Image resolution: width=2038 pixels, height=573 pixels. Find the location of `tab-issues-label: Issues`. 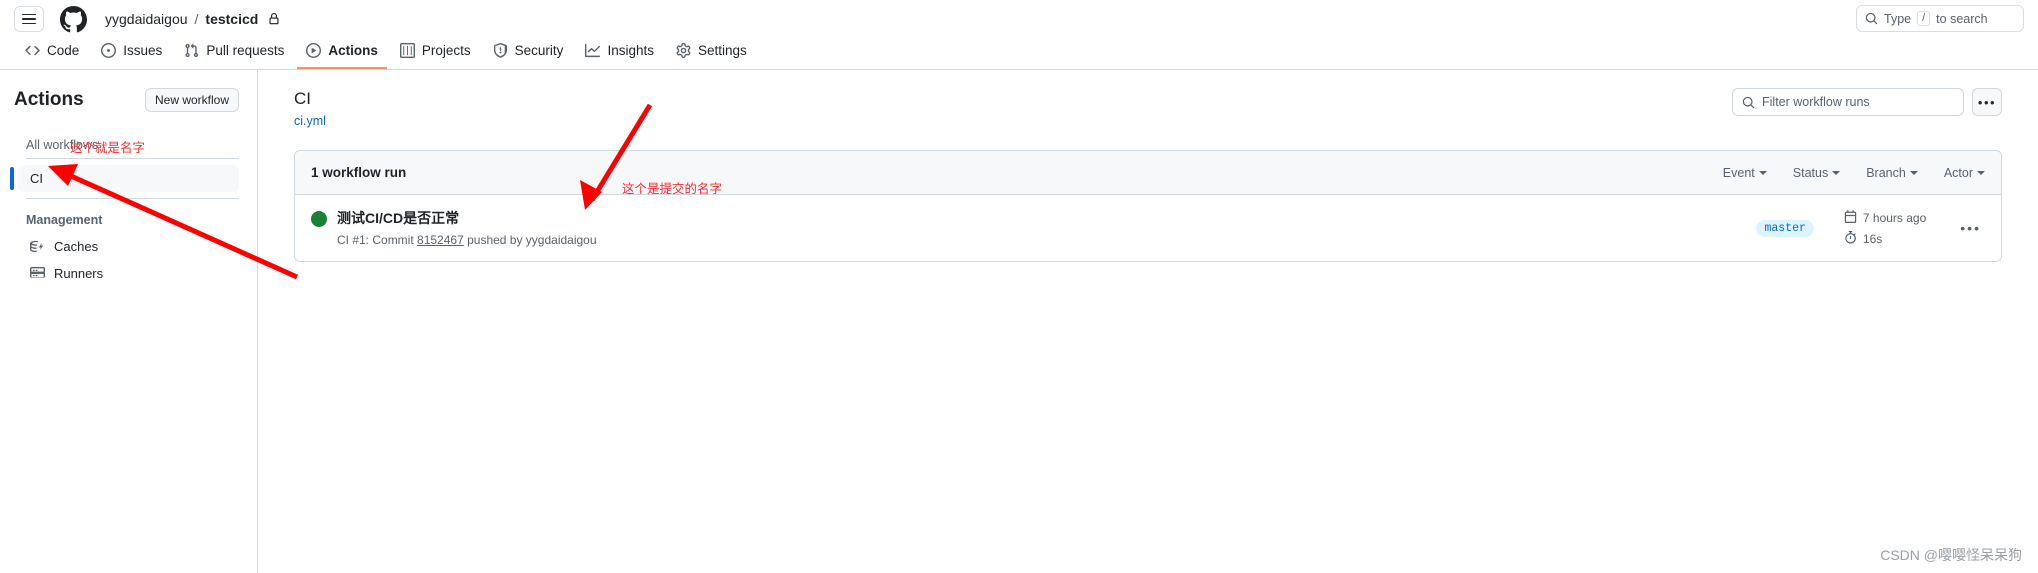

tab-issues-label: Issues is located at coordinates (143, 50).